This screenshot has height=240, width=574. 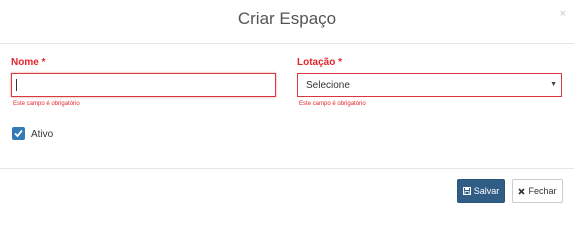 I want to click on caret-down-icon: ▼, so click(x=553, y=84).